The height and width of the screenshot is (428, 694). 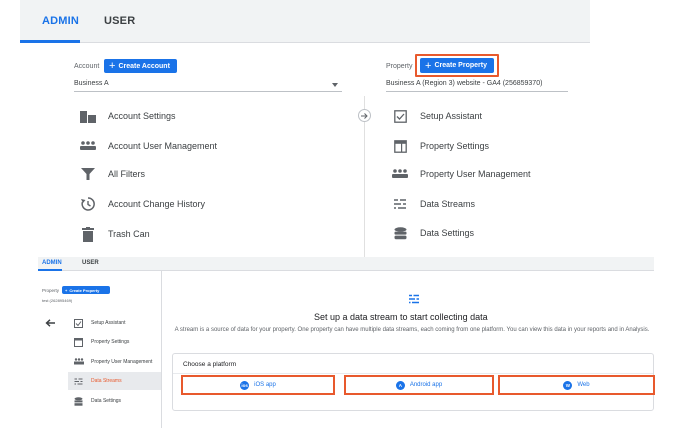 I want to click on web-label: Web, so click(x=583, y=385).